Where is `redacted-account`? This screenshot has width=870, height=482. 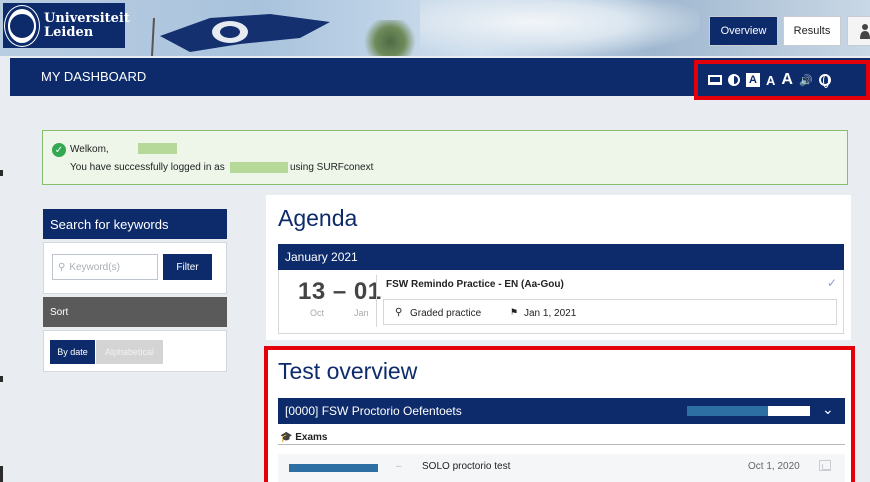
redacted-account is located at coordinates (259, 167).